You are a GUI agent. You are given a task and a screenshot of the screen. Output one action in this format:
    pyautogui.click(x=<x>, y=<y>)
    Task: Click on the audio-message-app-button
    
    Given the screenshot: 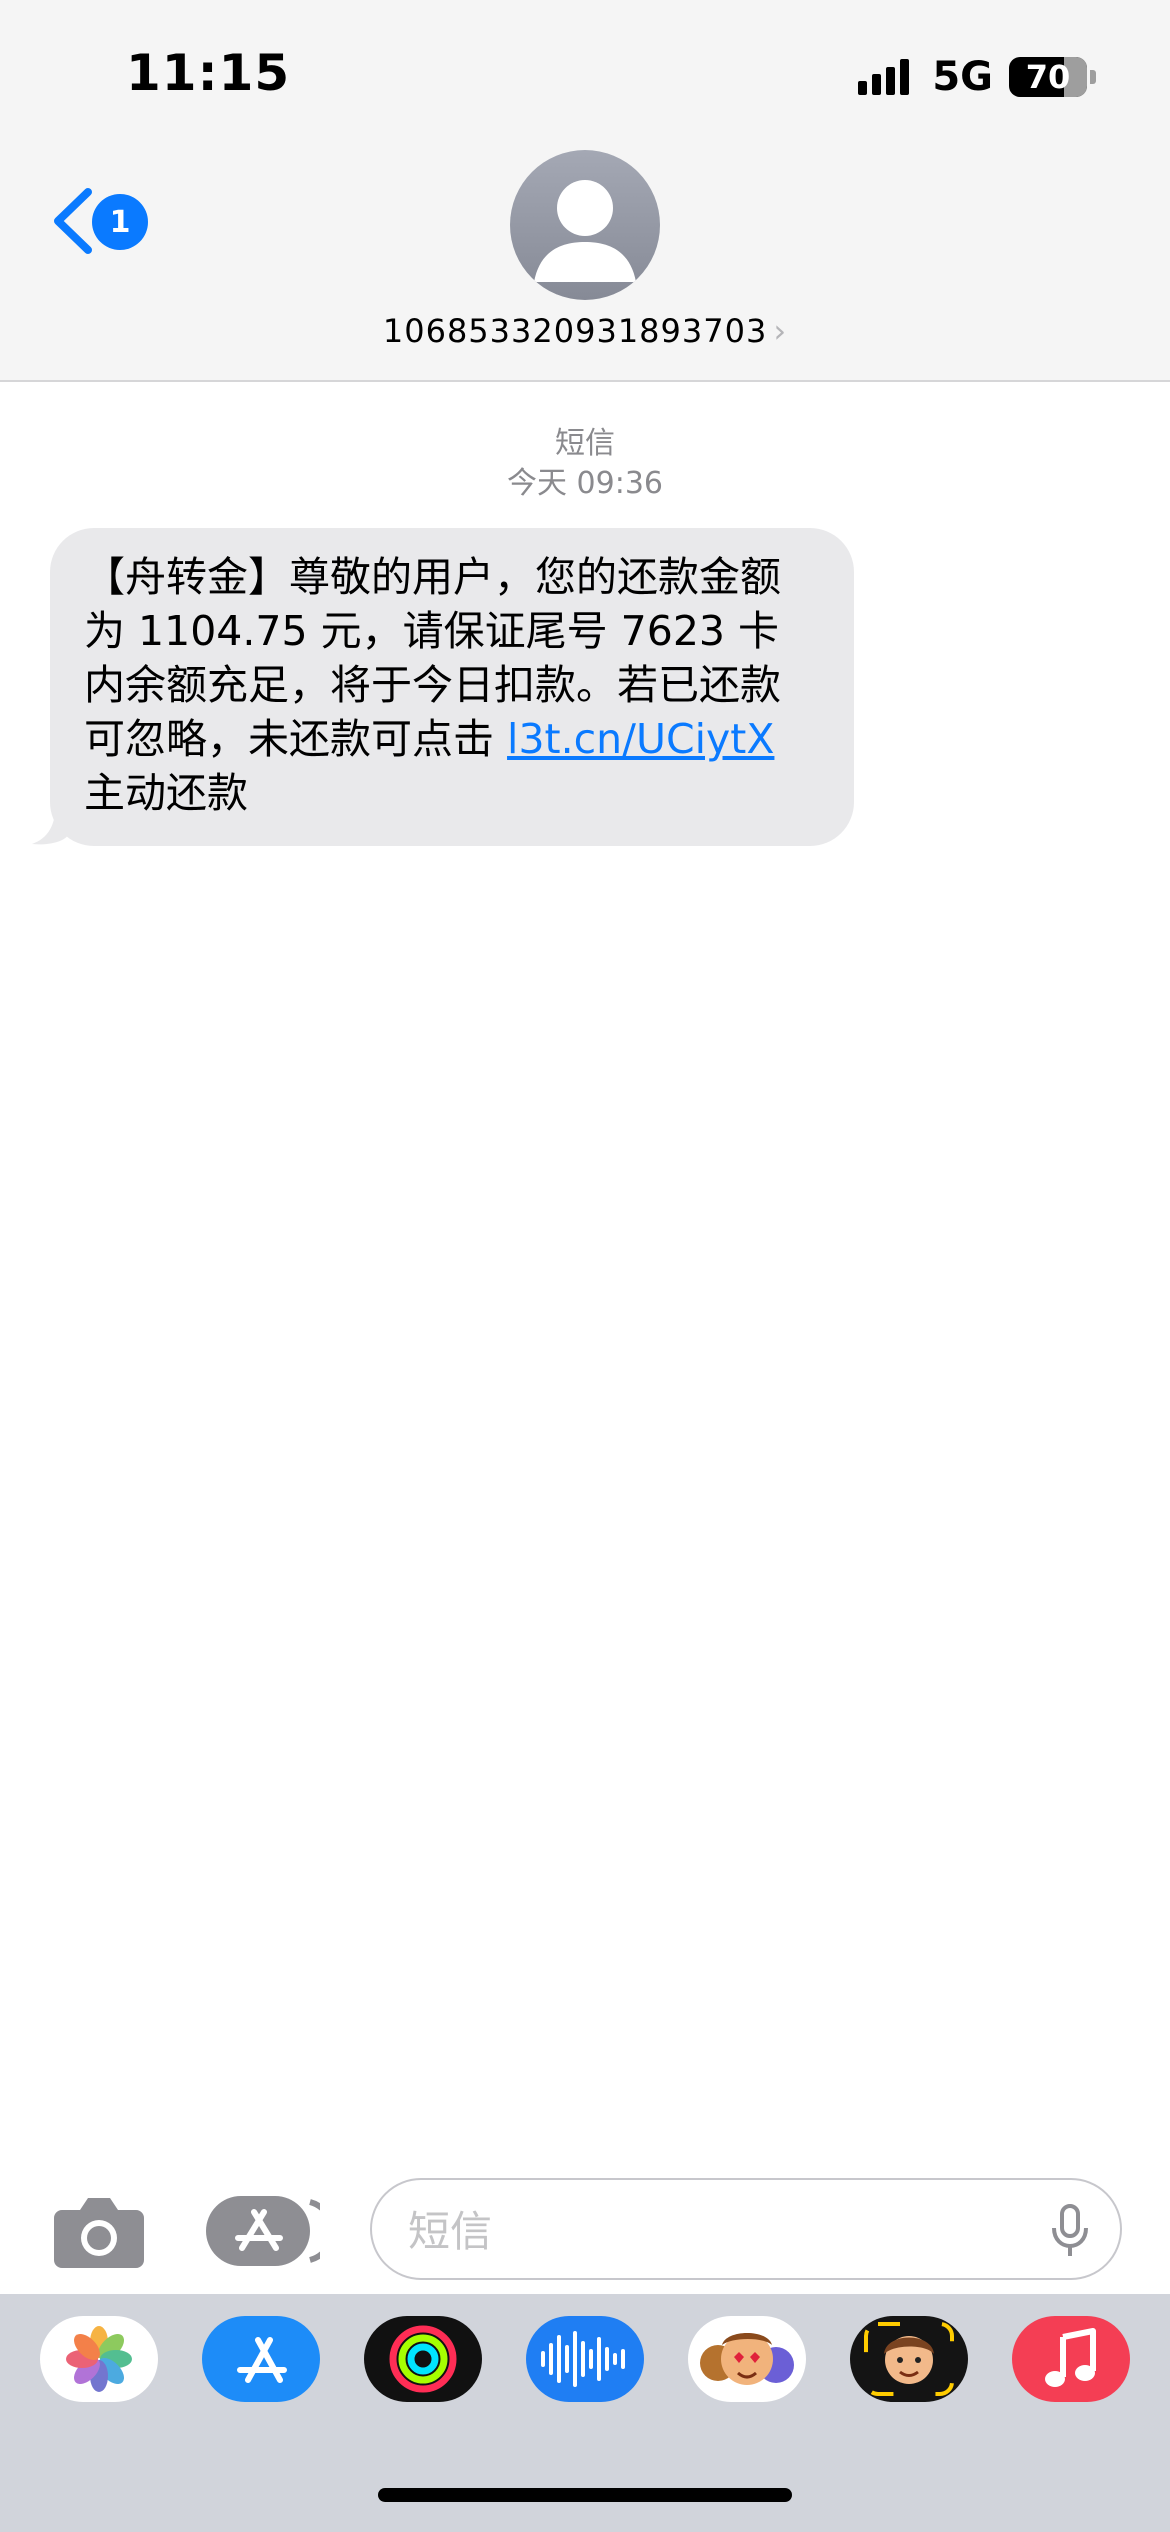 What is the action you would take?
    pyautogui.click(x=585, y=2359)
    